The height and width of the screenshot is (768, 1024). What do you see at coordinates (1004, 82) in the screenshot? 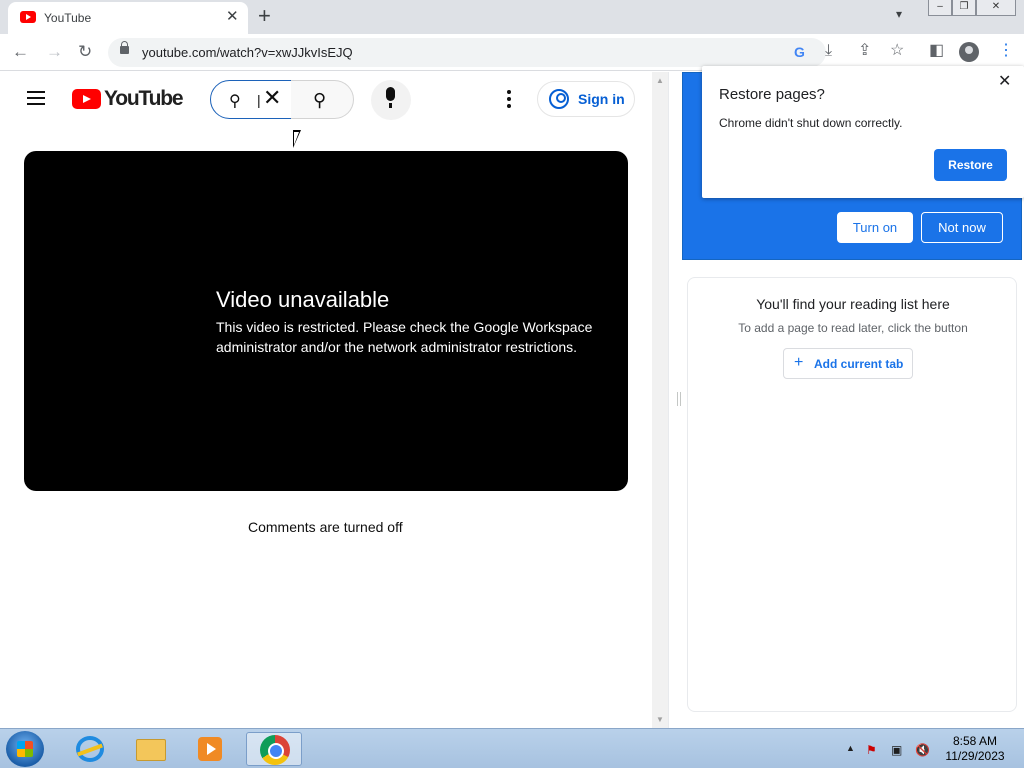
I see `close-icon: ✕` at bounding box center [1004, 82].